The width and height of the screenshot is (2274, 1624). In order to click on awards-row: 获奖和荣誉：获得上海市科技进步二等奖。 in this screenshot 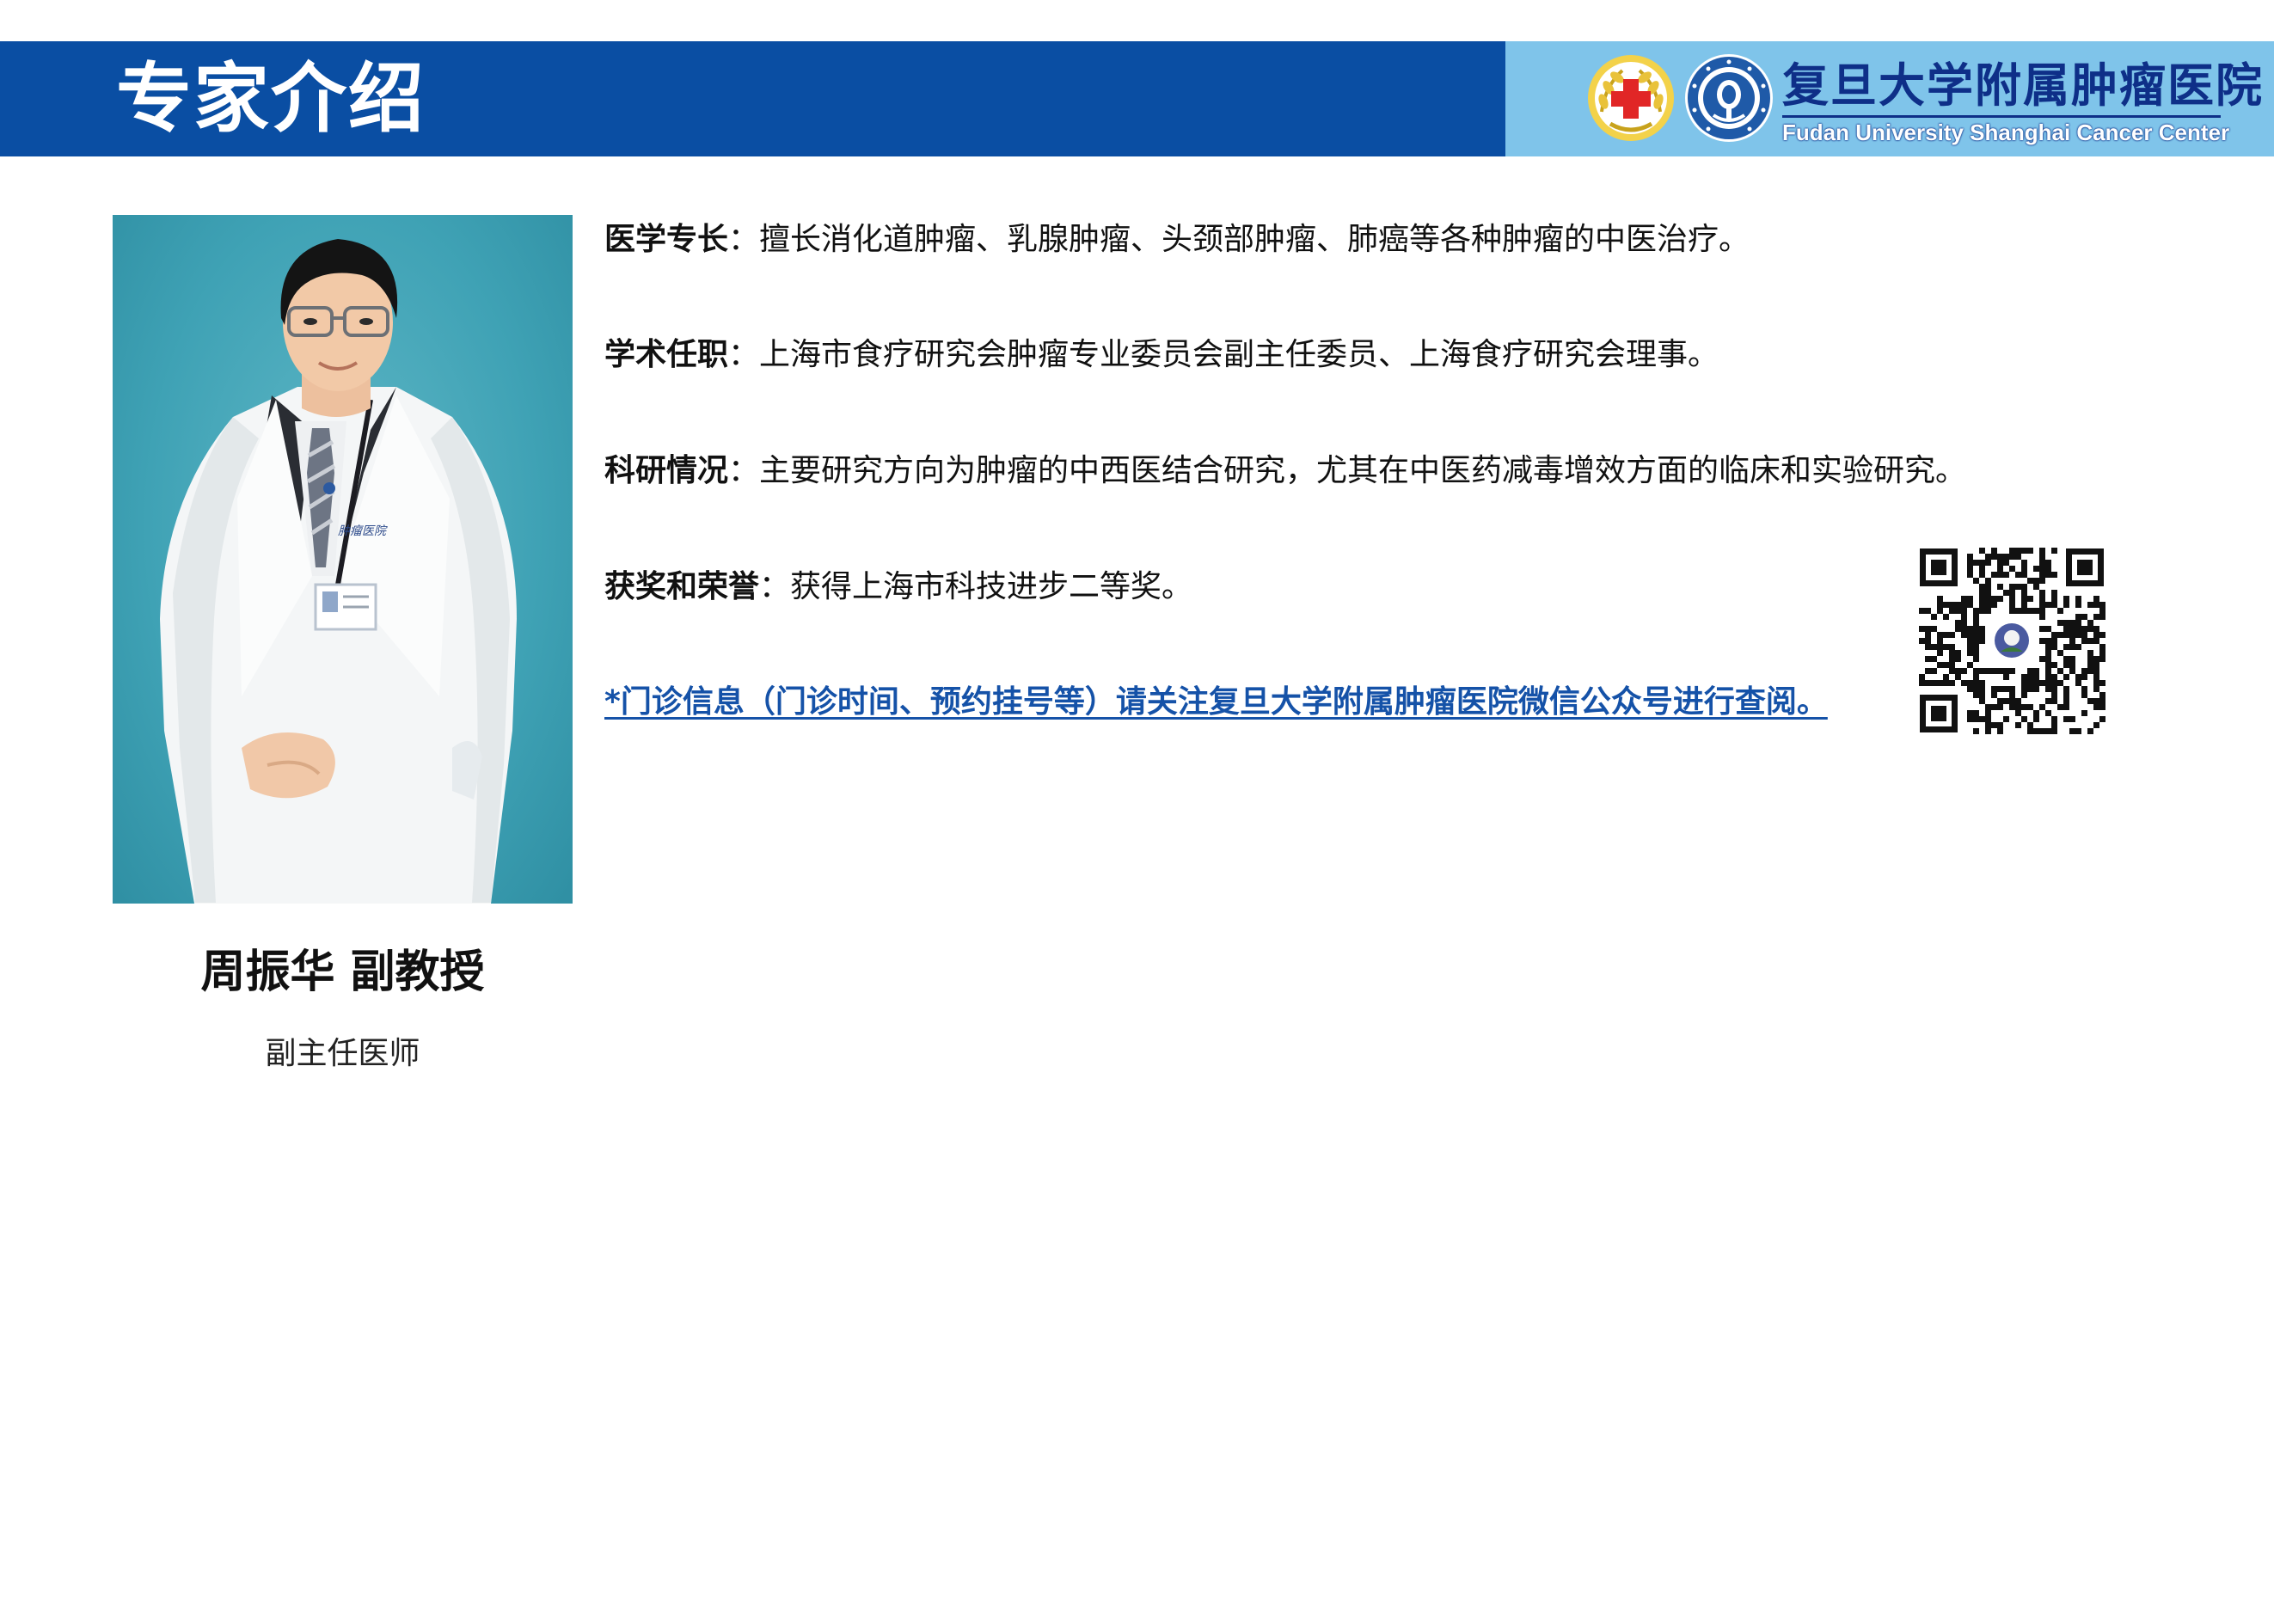, I will do `click(898, 587)`.